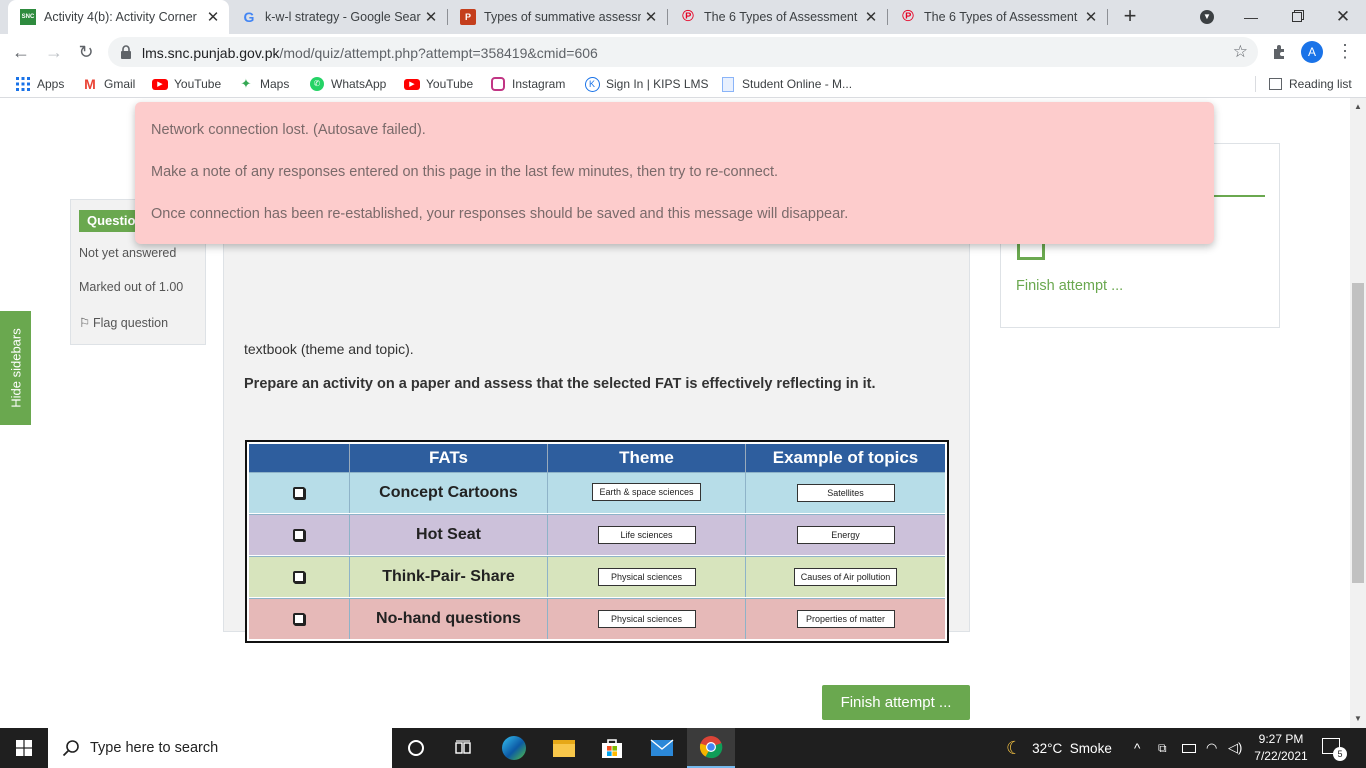  What do you see at coordinates (275, 84) in the screenshot?
I see `bookmark-label: Maps` at bounding box center [275, 84].